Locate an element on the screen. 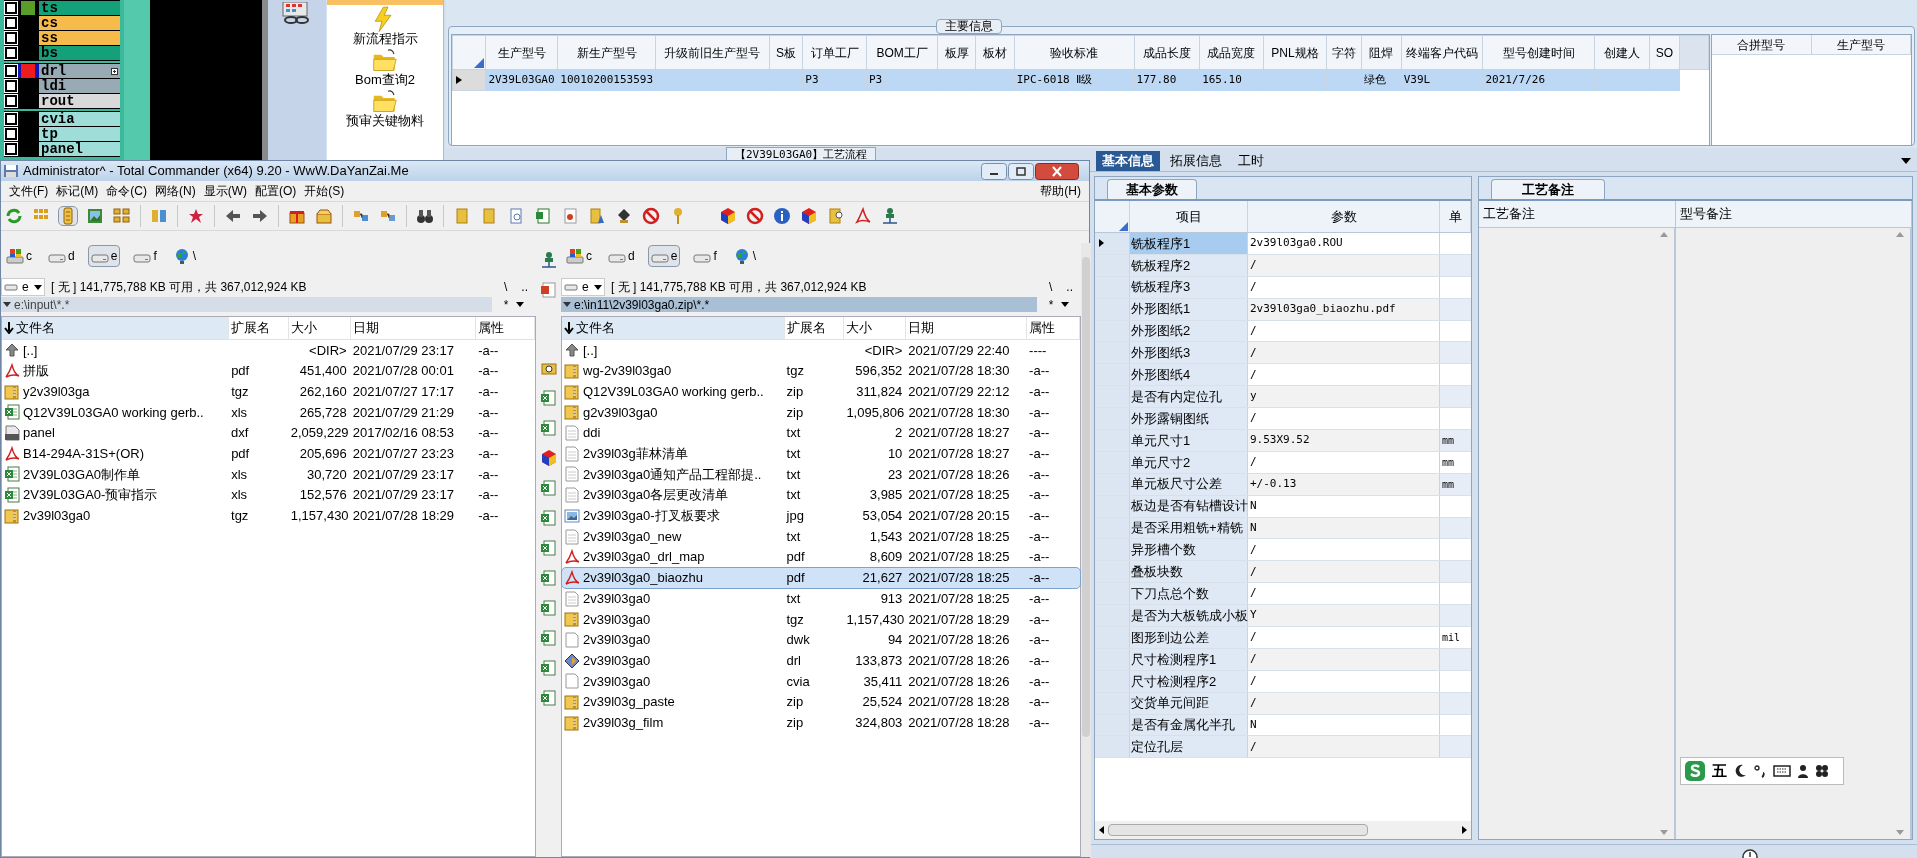 The width and height of the screenshot is (1917, 858). nav-item: 预审关键物料 is located at coordinates (385, 108).